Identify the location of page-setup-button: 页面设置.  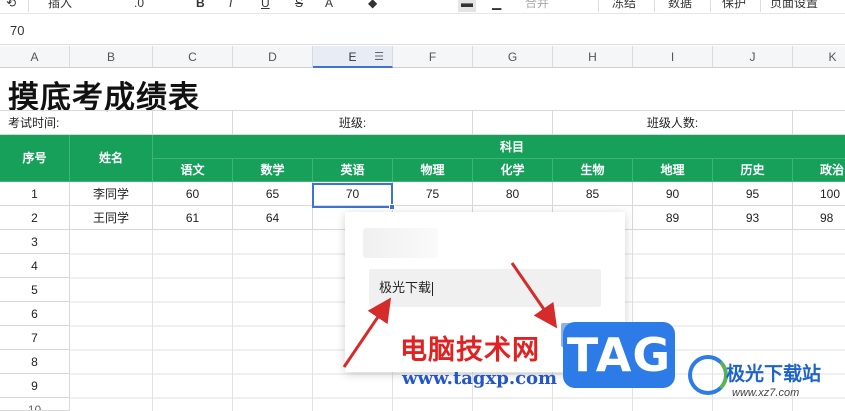
(794, 6).